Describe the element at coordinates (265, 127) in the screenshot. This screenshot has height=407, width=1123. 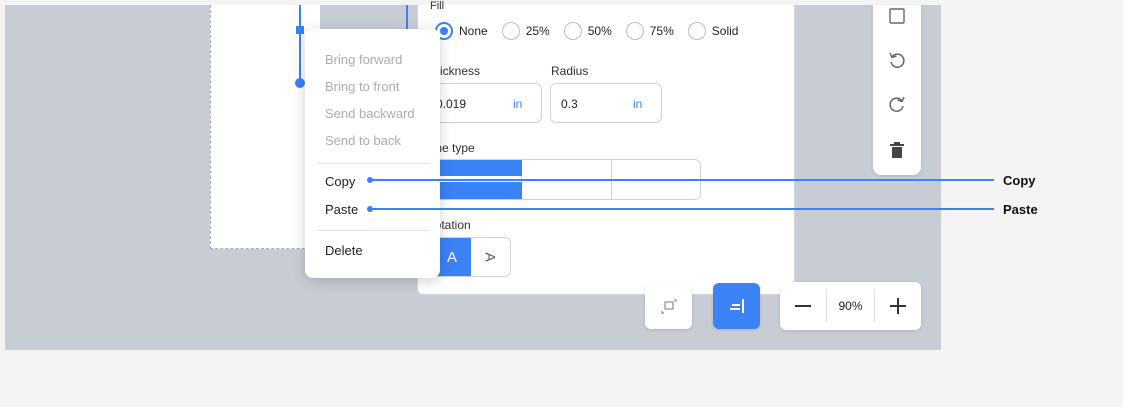
I see `artboard` at that location.